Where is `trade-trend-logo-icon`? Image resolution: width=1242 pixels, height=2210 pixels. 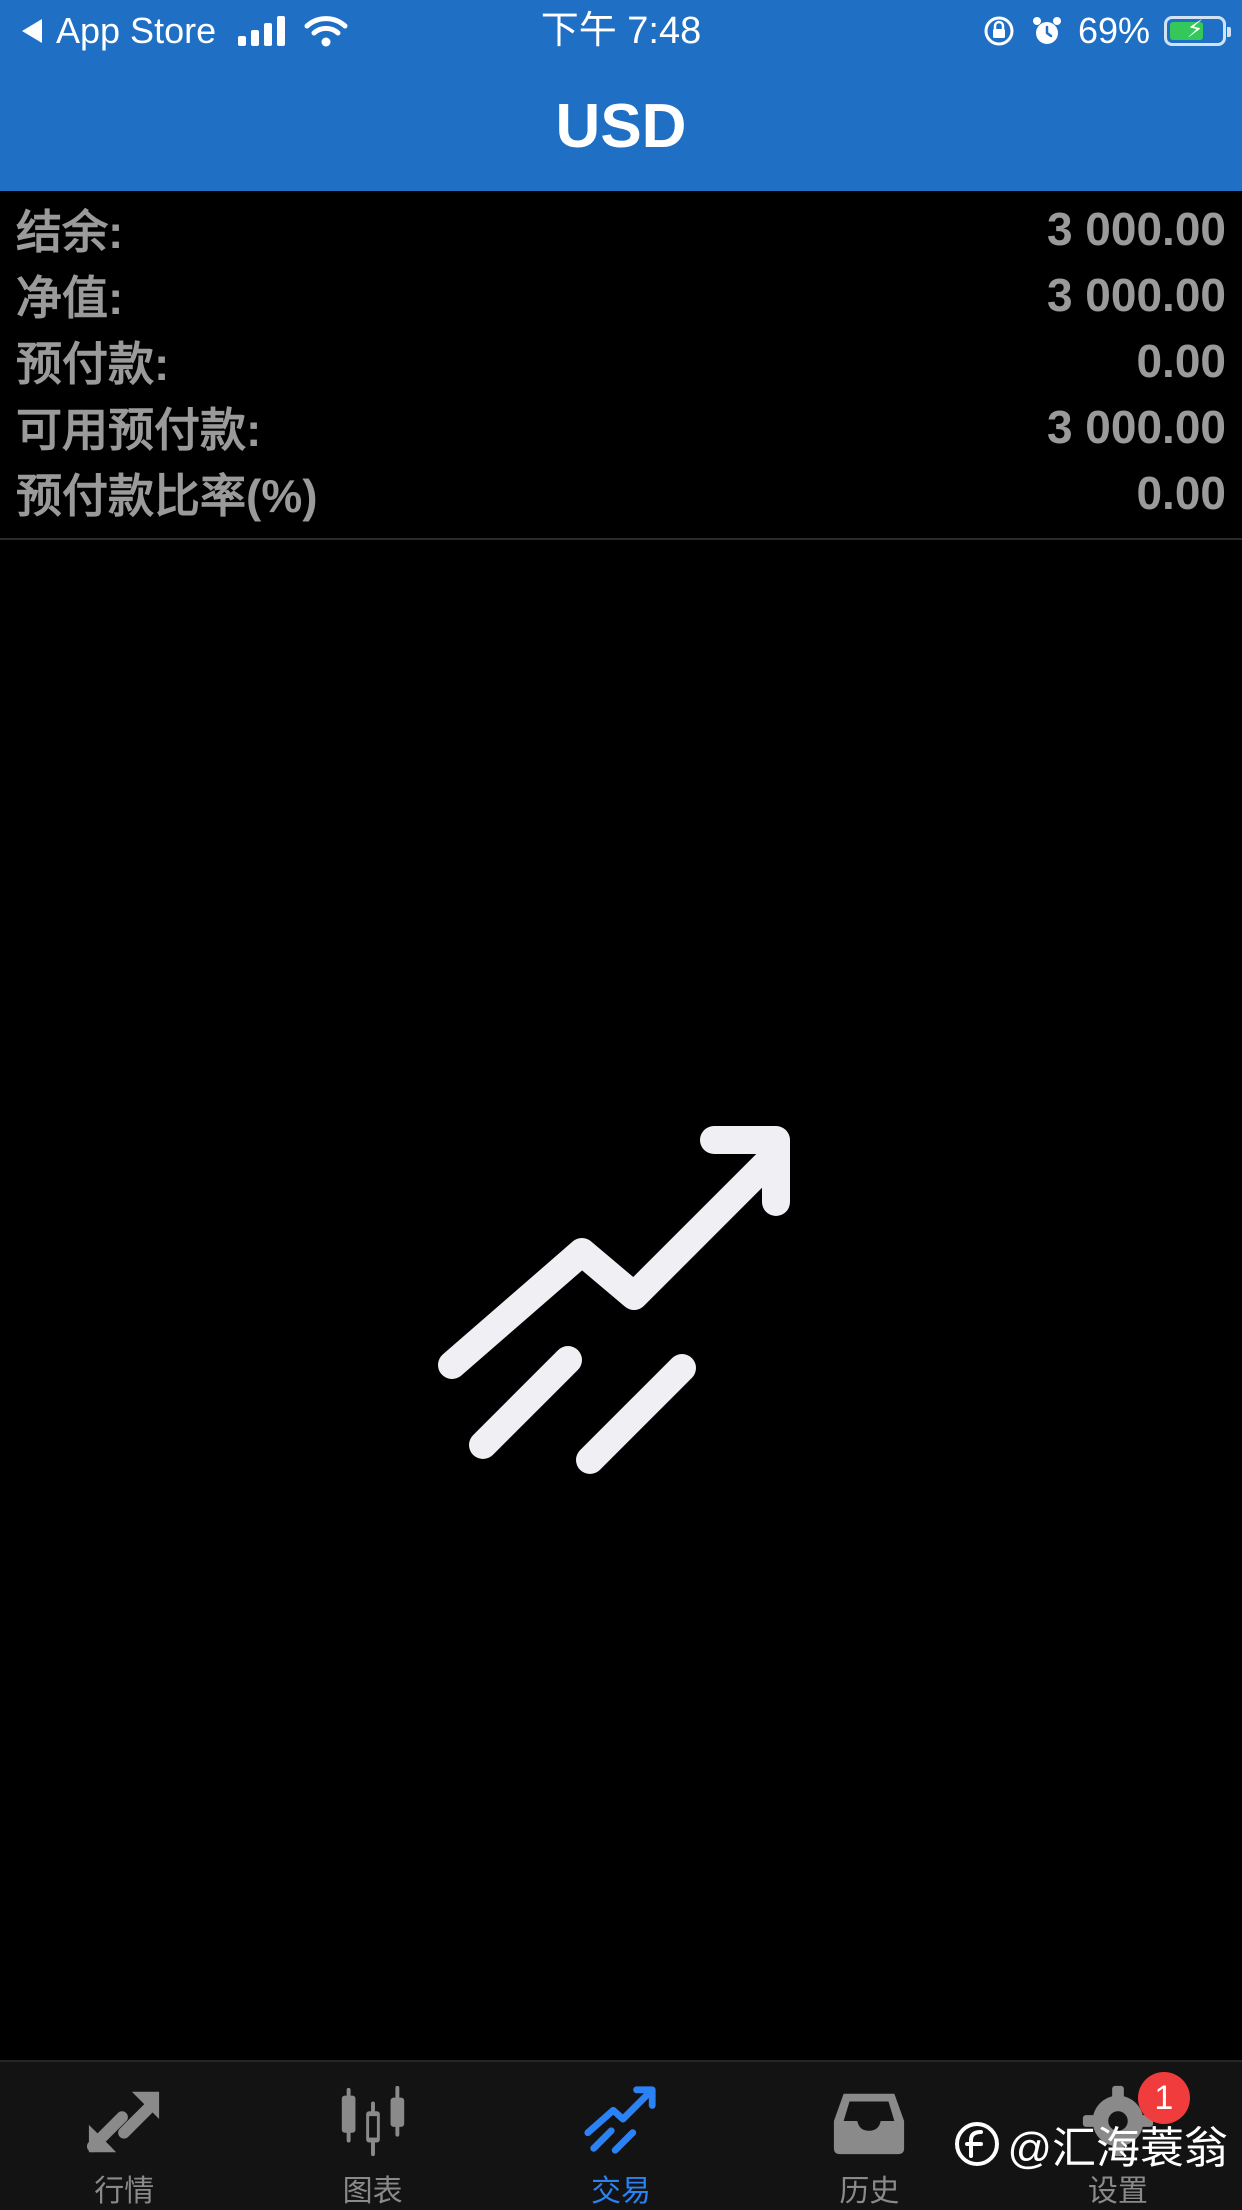 trade-trend-logo-icon is located at coordinates (614, 1300).